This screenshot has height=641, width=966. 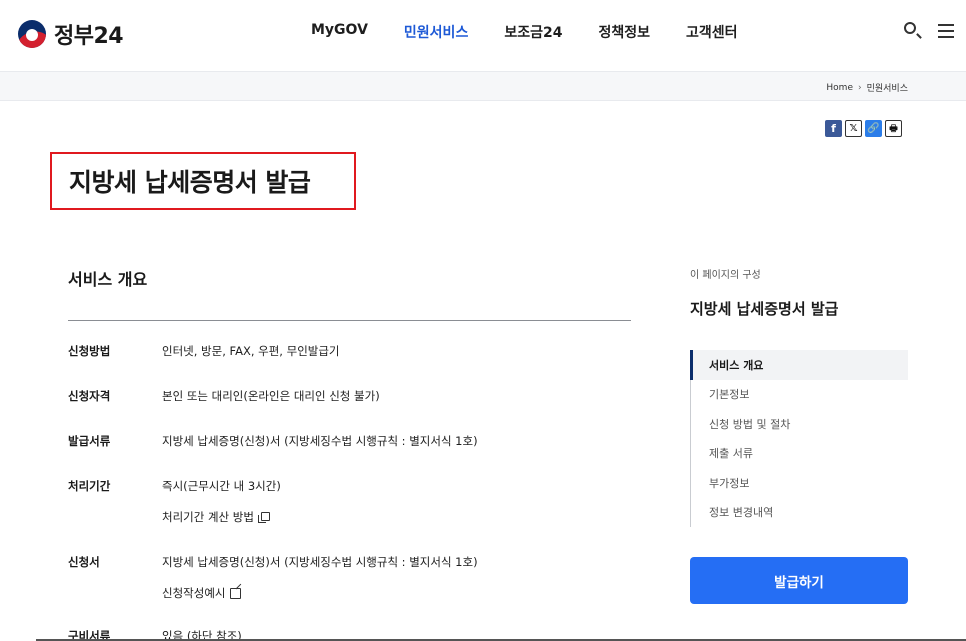 I want to click on nav-civil-service: 민원서비스, so click(x=436, y=32).